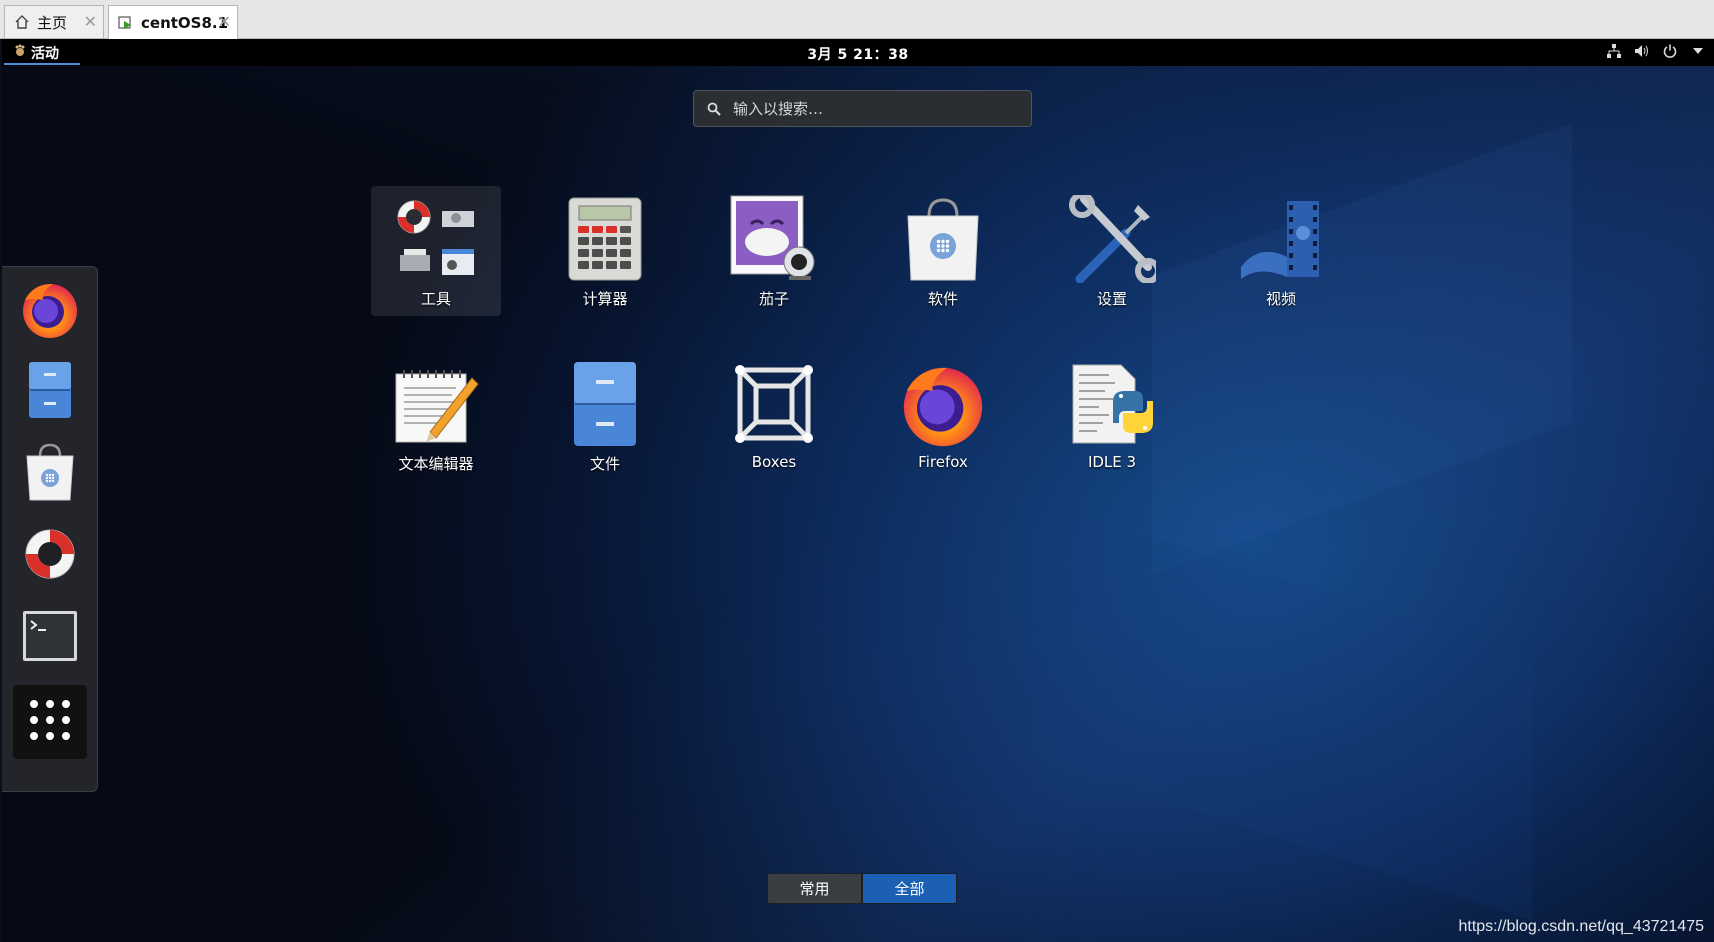 The image size is (1714, 942). What do you see at coordinates (943, 462) in the screenshot?
I see `app-label: Firefox` at bounding box center [943, 462].